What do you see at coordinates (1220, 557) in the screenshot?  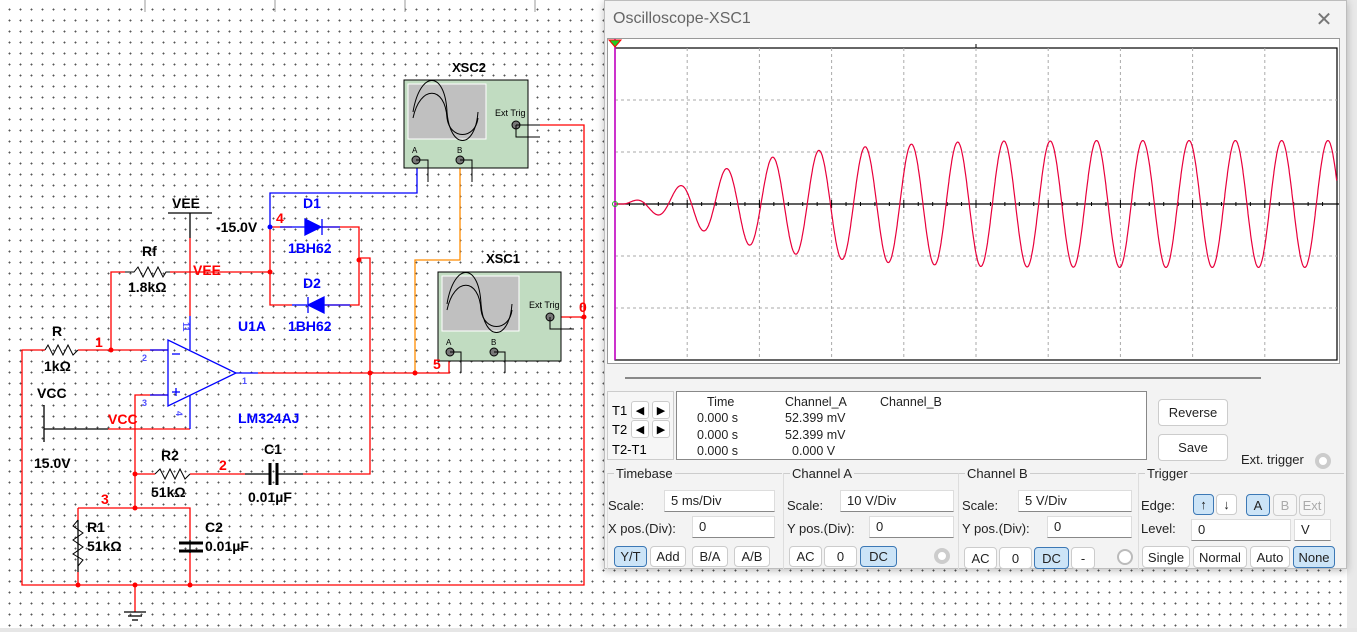 I see `trigger-normal-button: Normal` at bounding box center [1220, 557].